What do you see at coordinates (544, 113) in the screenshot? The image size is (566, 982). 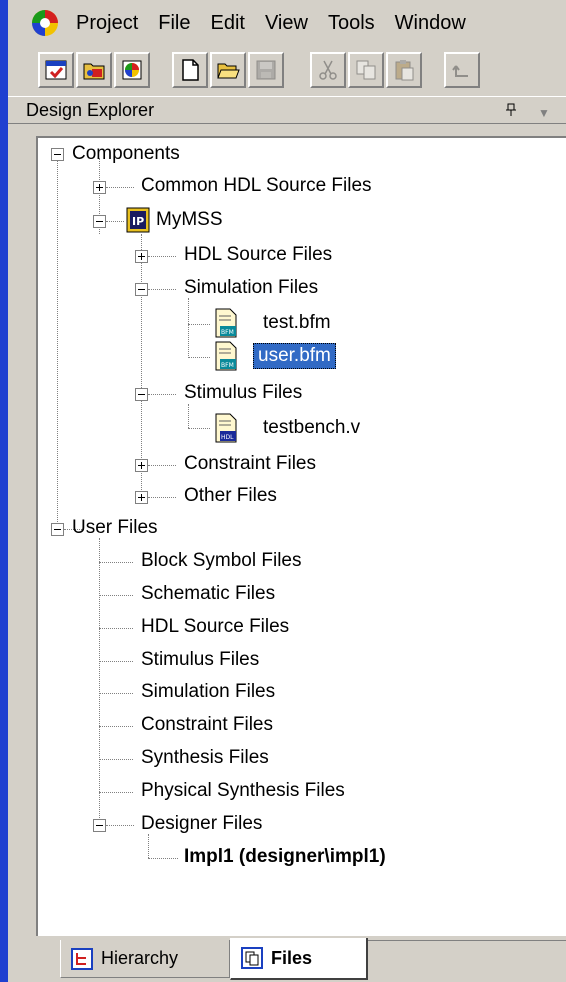 I see `chevron-down-icon: ▼` at bounding box center [544, 113].